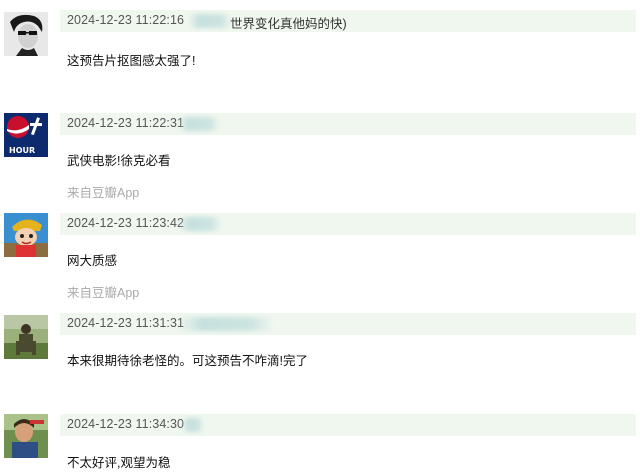  I want to click on comment-meta-bar: 2024-12-23 11:31:31, so click(348, 324).